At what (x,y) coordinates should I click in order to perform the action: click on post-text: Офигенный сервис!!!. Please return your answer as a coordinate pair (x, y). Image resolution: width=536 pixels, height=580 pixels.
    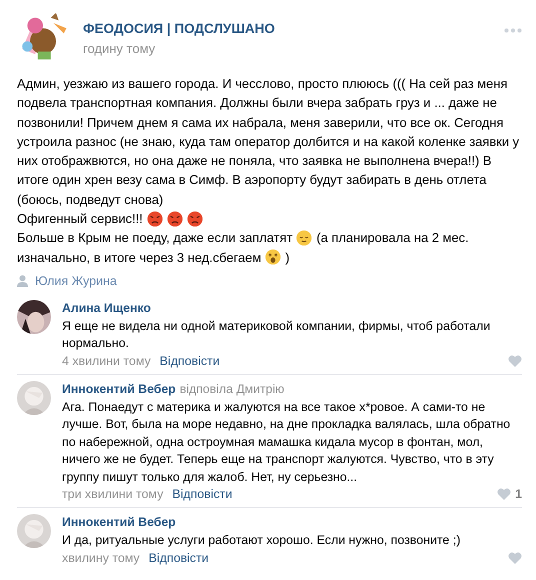
    Looking at the image, I should click on (80, 219).